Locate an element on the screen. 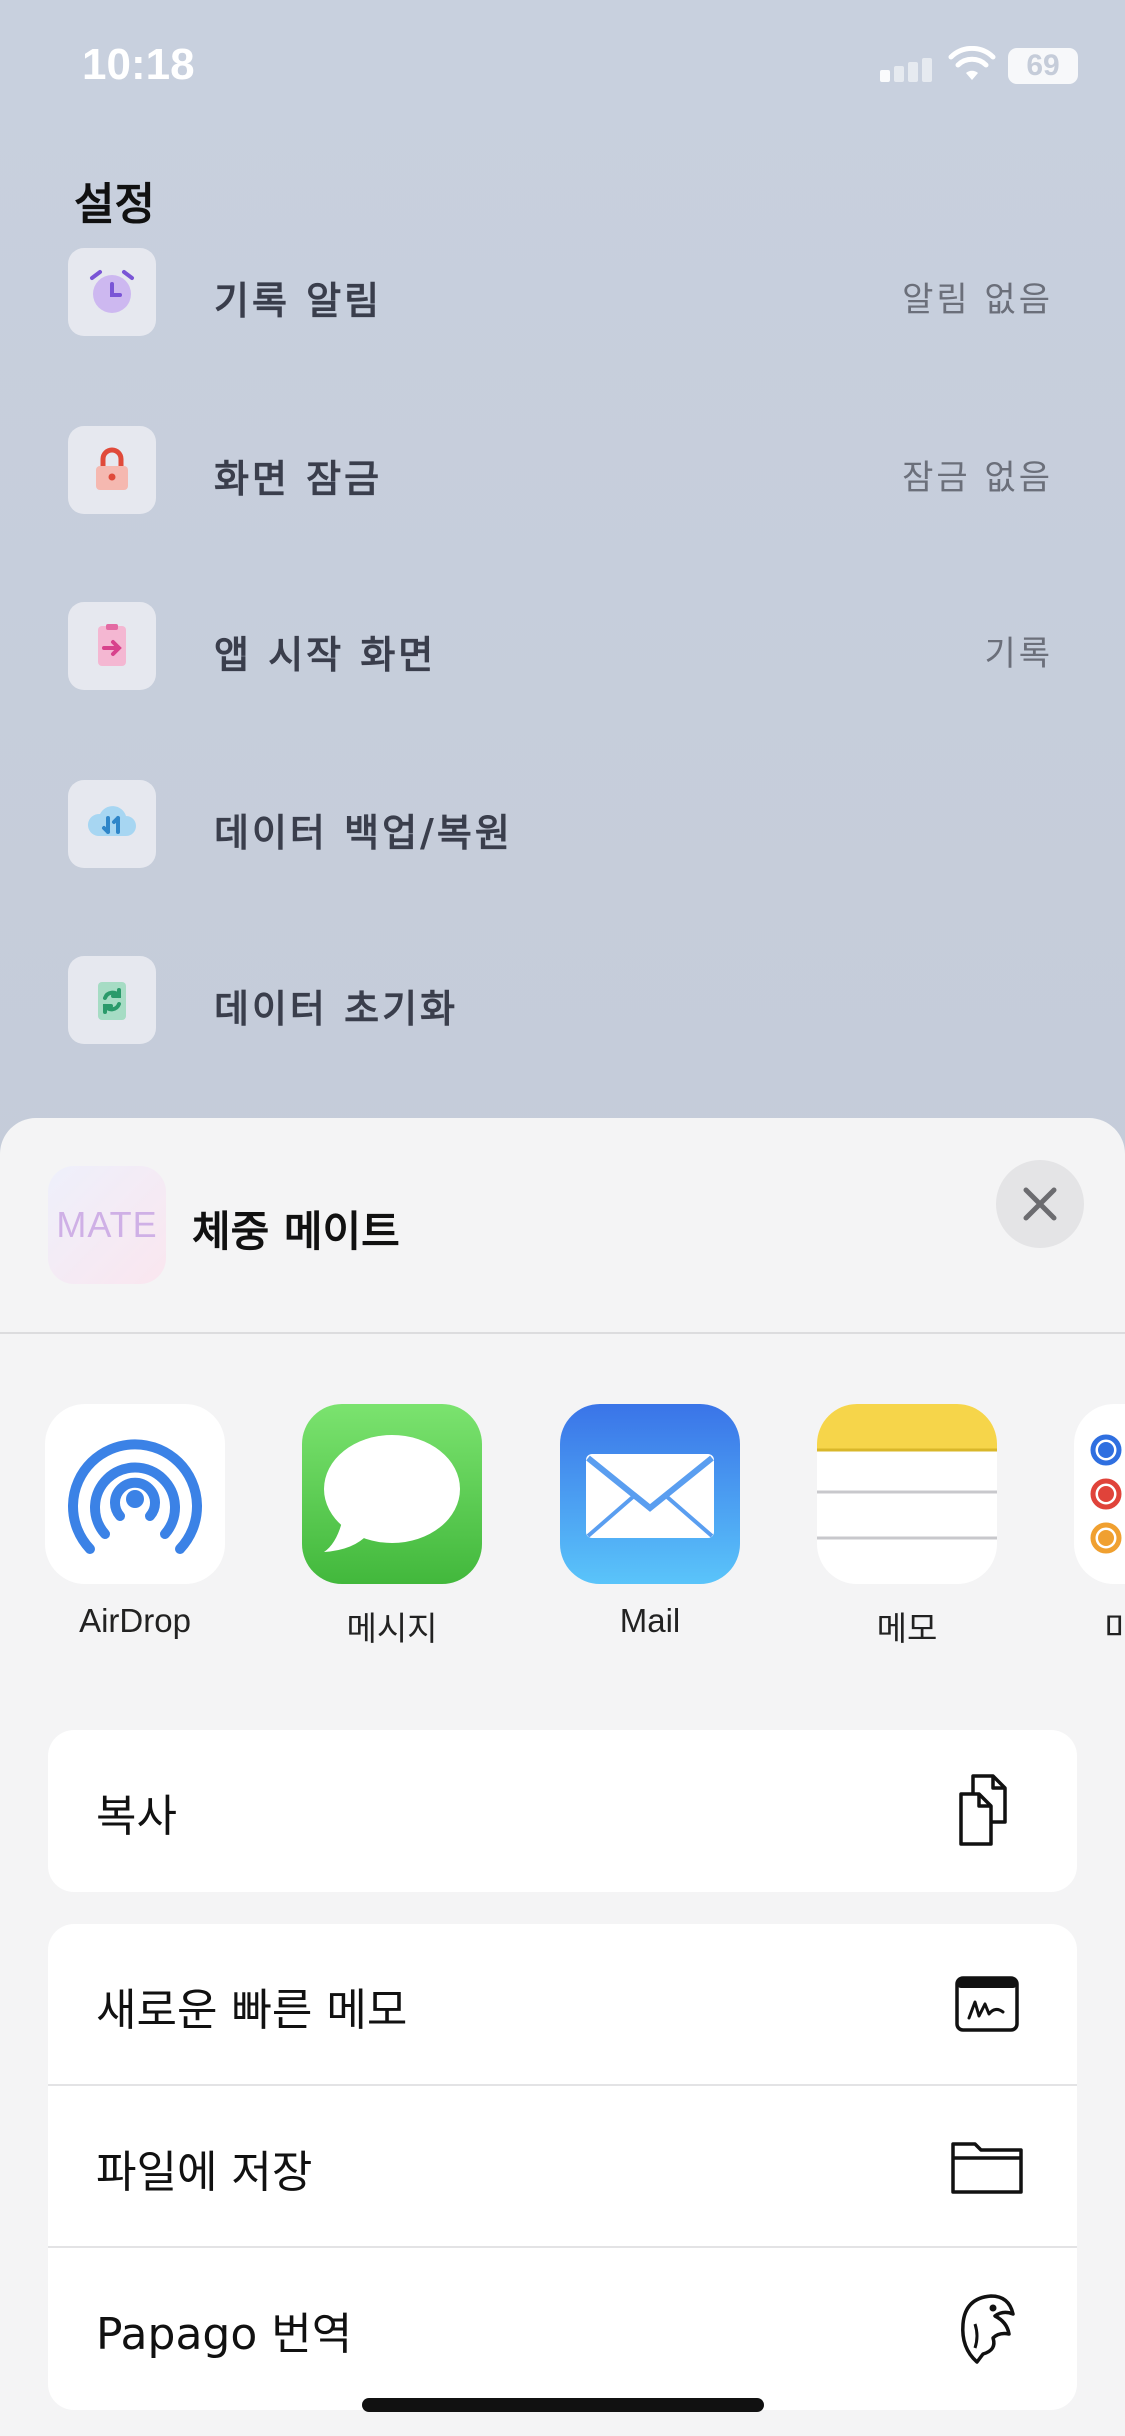 This screenshot has height=2436, width=1125. start-screen-icon is located at coordinates (112, 646).